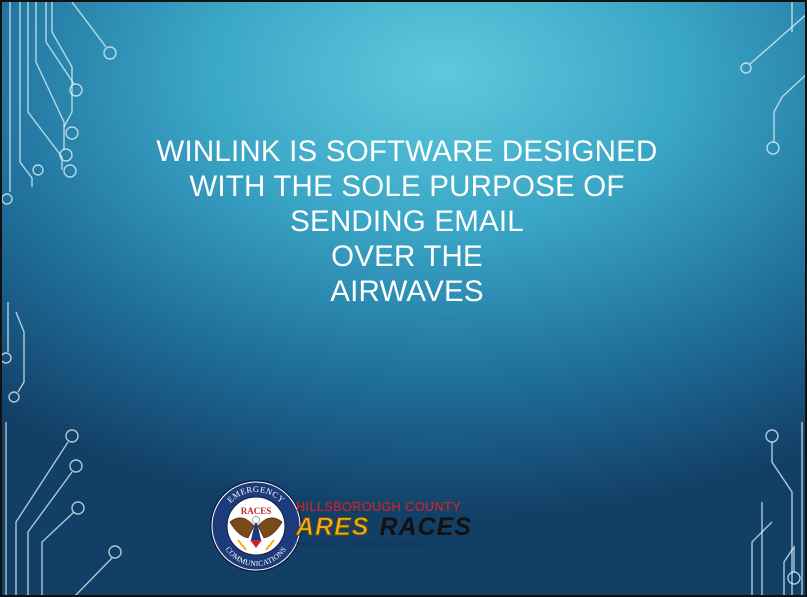  What do you see at coordinates (407, 151) in the screenshot?
I see `title-line-1: WINLINK IS SOFTWARE DESIGNED` at bounding box center [407, 151].